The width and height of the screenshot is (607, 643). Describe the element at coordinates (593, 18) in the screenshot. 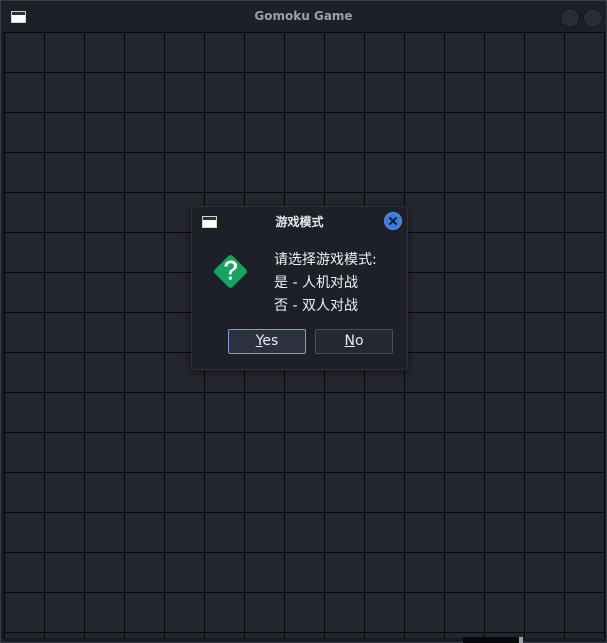

I see `close-button` at that location.